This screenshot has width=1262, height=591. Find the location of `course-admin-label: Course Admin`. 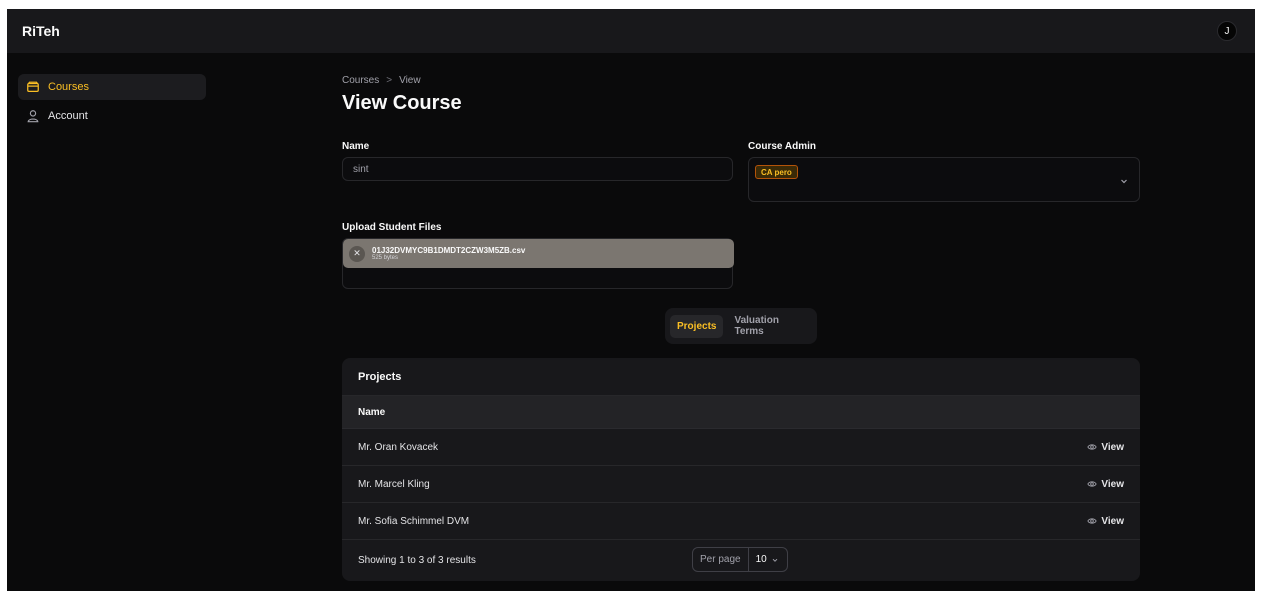

course-admin-label: Course Admin is located at coordinates (782, 146).